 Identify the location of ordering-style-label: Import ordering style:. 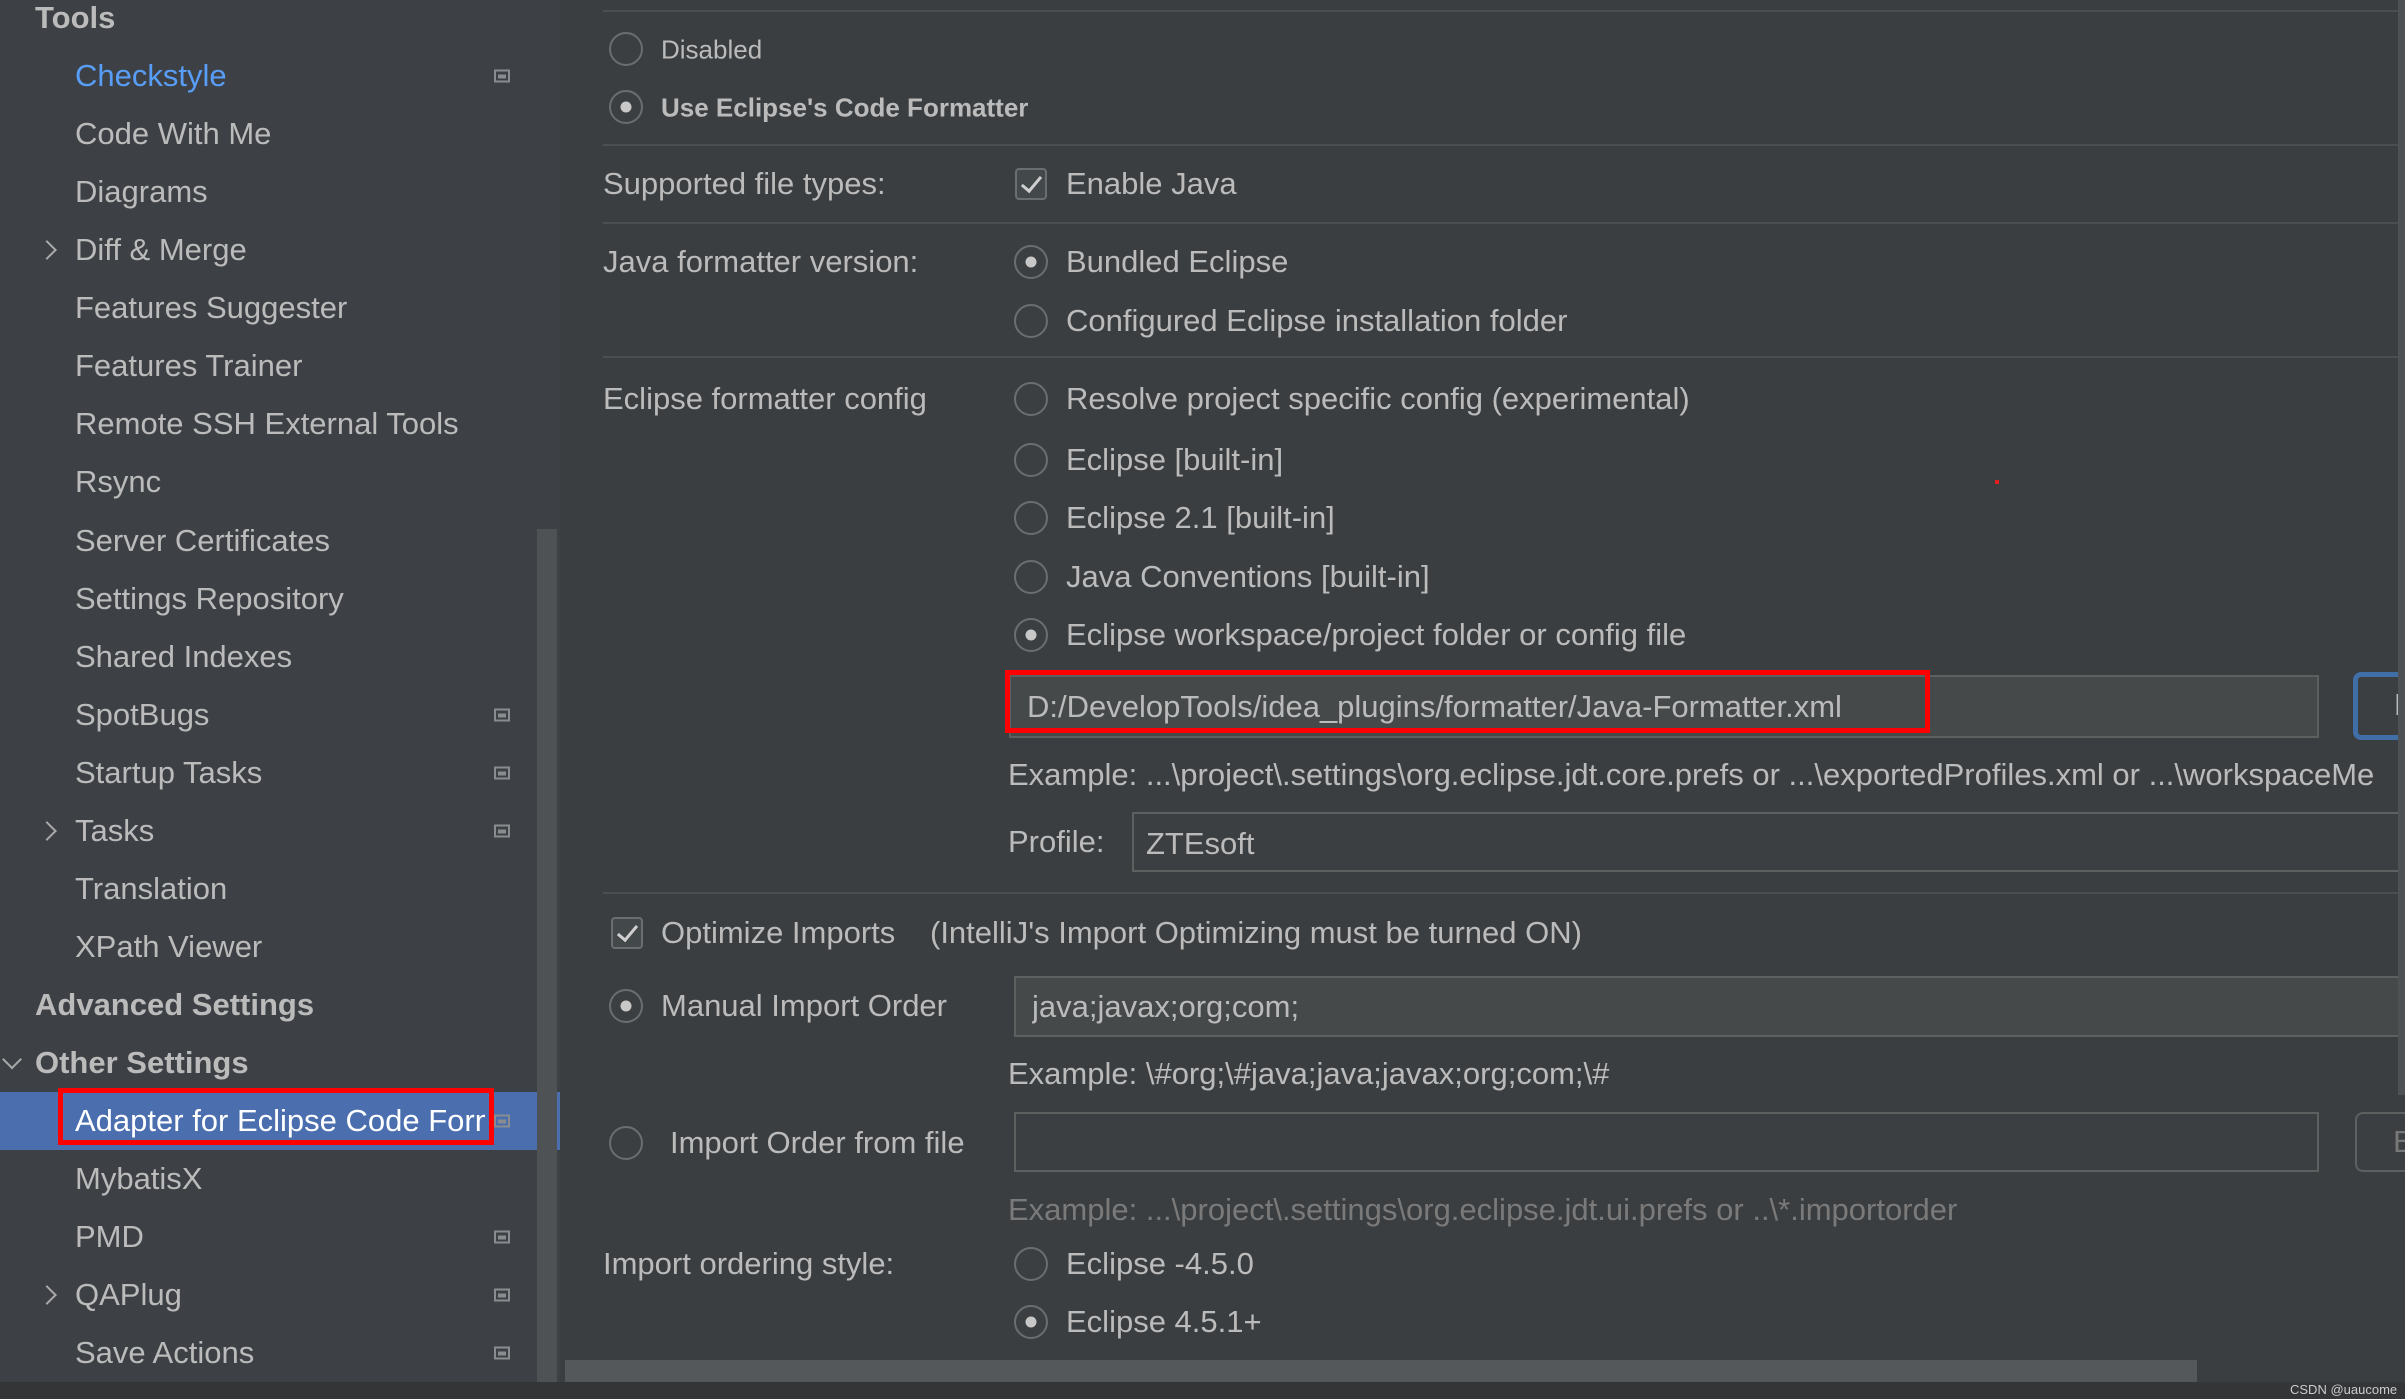
(749, 1263).